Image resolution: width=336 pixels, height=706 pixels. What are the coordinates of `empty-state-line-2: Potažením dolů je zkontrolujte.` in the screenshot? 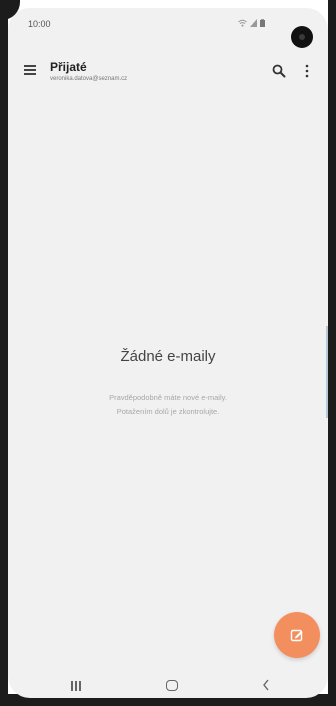 It's located at (168, 411).